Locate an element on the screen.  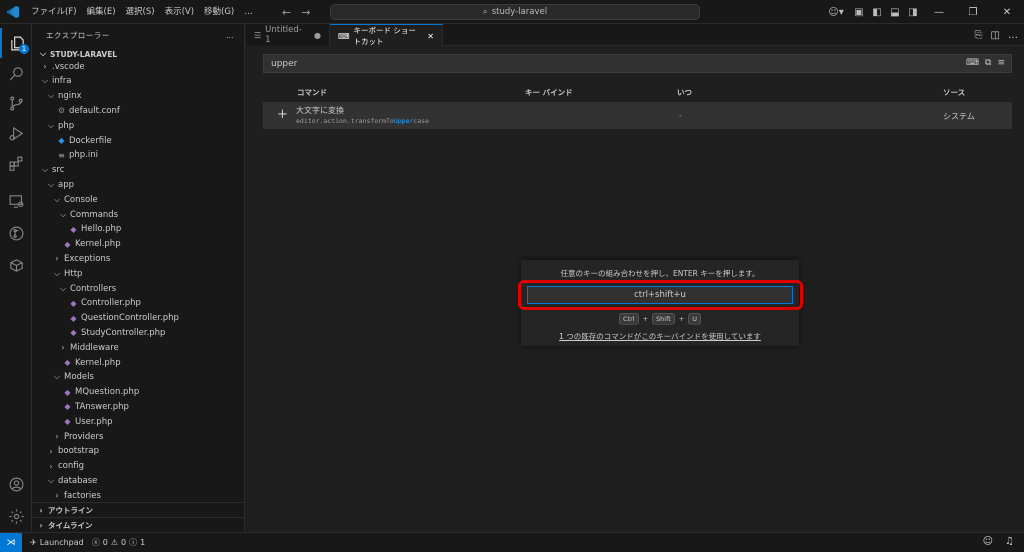
keybinding-input: ctrl+shift+u is located at coordinates (660, 295).